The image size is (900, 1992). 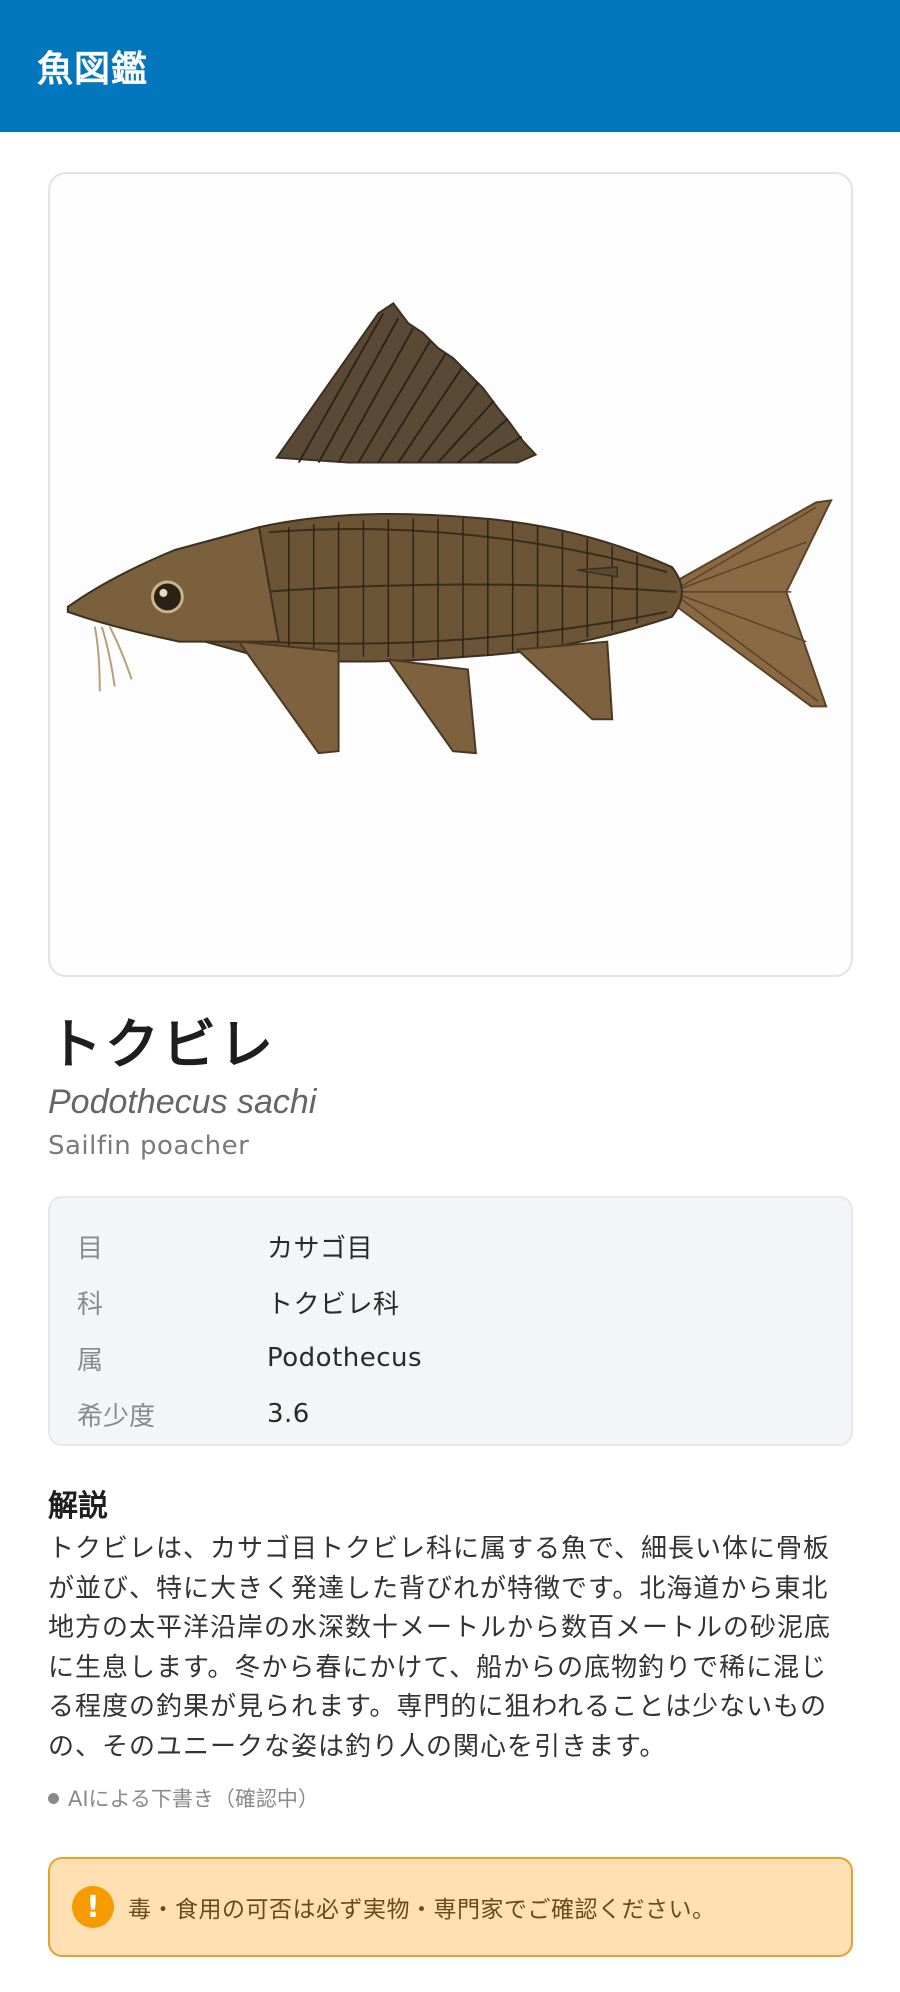 What do you see at coordinates (333, 1304) in the screenshot?
I see `taxonomy-value: トクビレ科` at bounding box center [333, 1304].